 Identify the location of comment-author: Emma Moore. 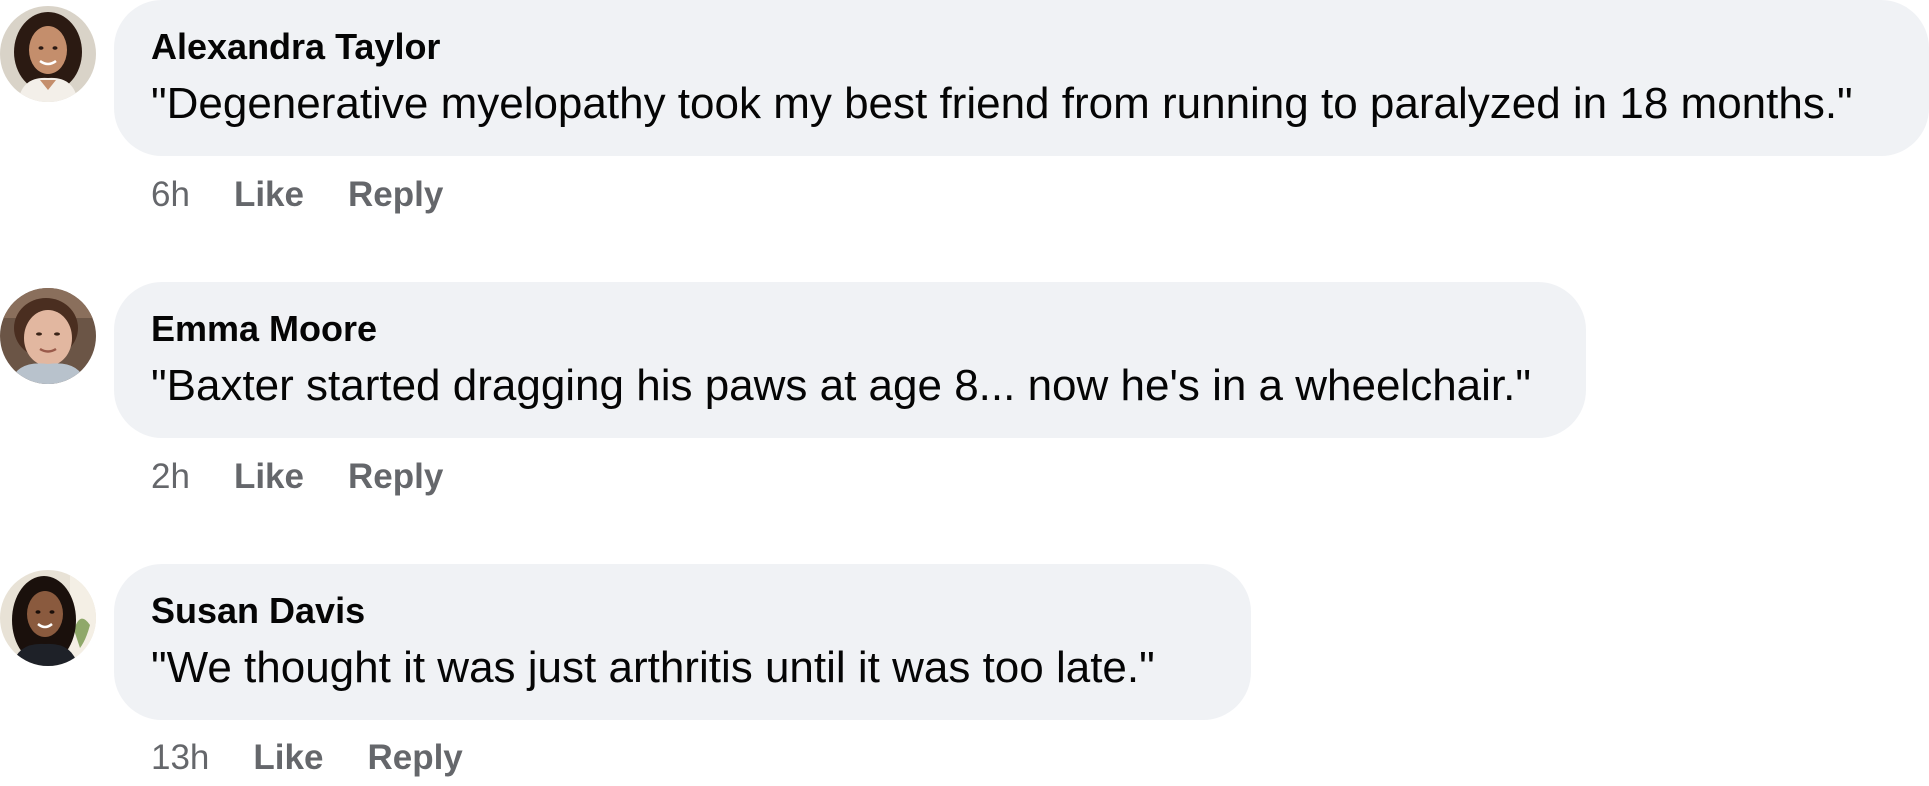
(868, 329).